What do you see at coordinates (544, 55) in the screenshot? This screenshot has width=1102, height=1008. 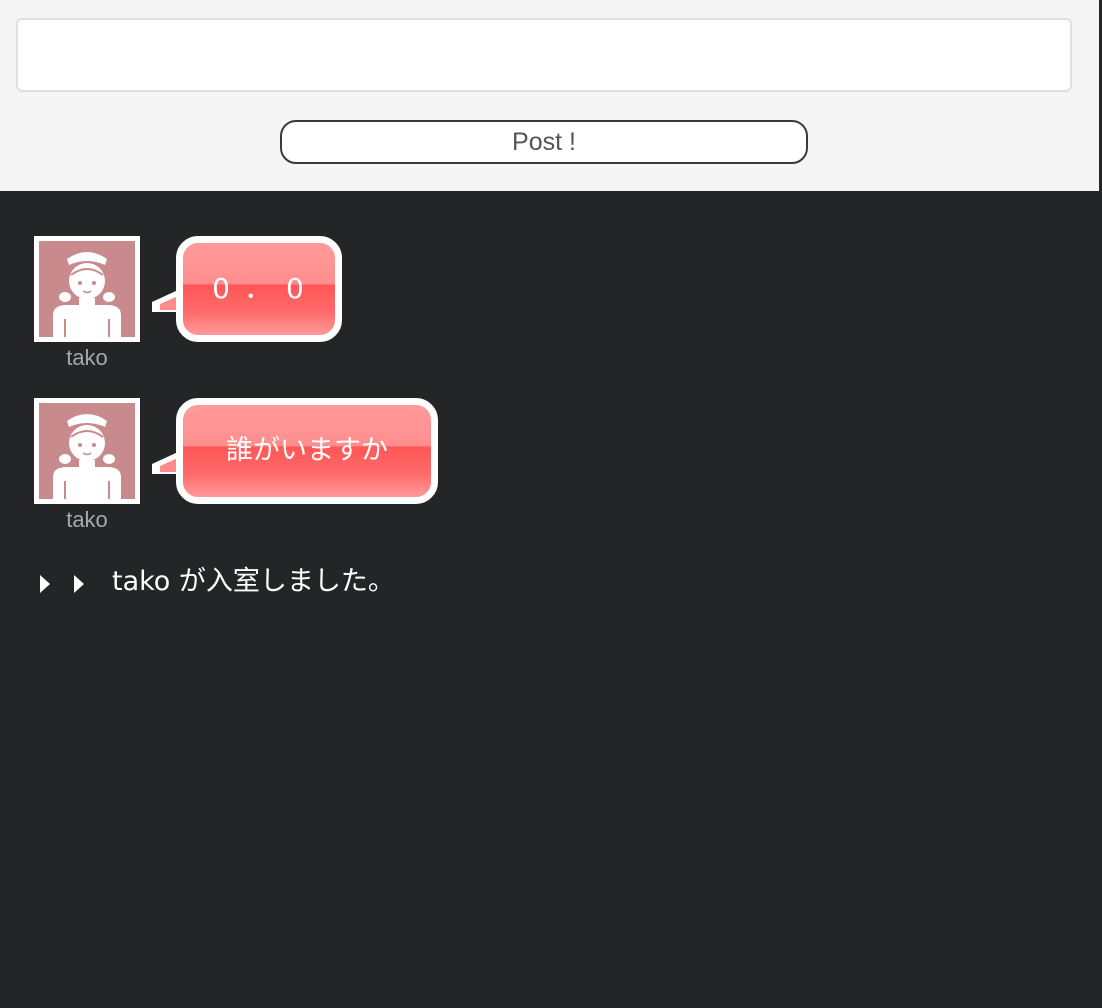 I see `message-input` at bounding box center [544, 55].